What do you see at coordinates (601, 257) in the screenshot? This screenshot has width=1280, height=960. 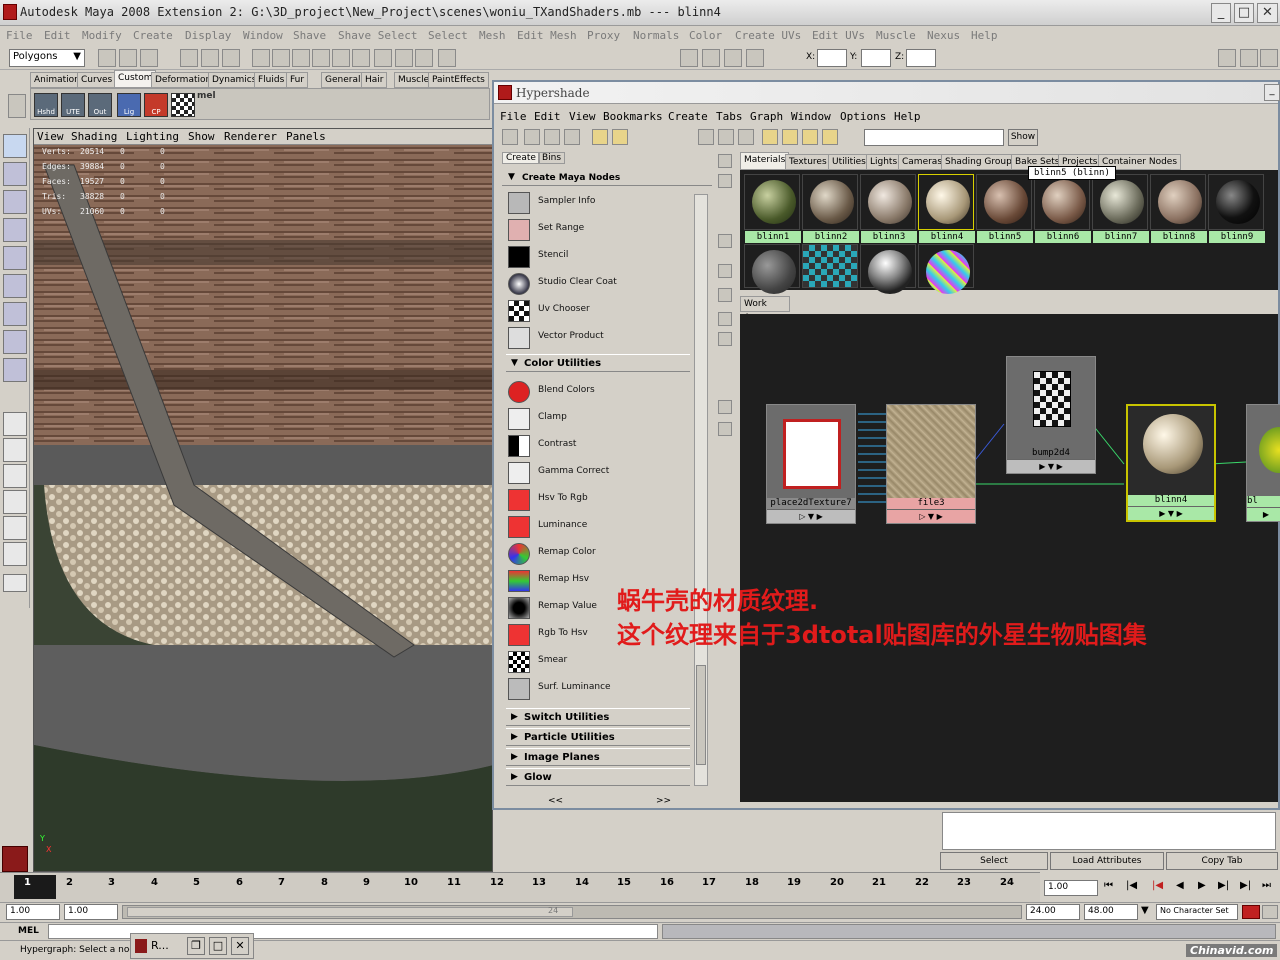 I see `node-stencil: Stencil` at bounding box center [601, 257].